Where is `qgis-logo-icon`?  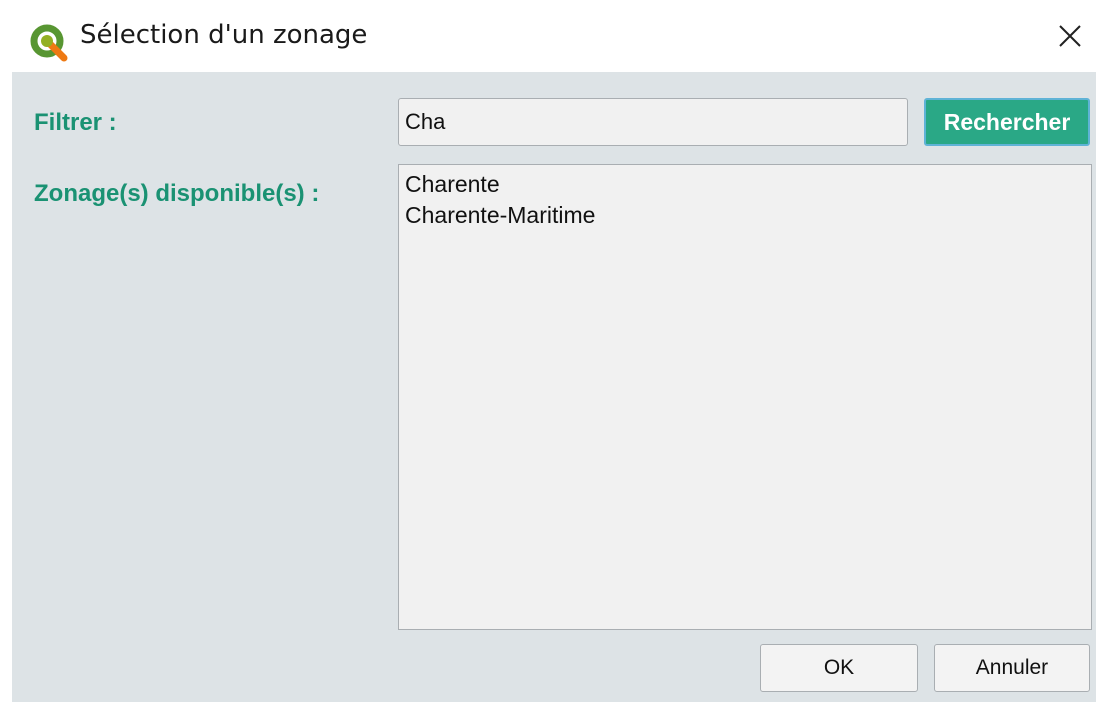 qgis-logo-icon is located at coordinates (49, 43).